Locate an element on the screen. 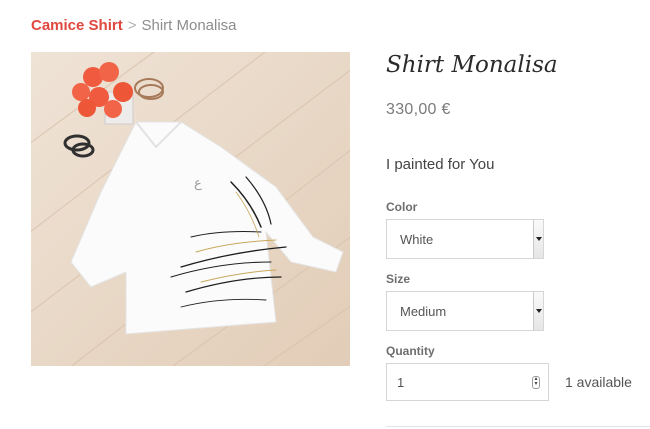 This screenshot has width=650, height=429. size-label: Size is located at coordinates (398, 279).